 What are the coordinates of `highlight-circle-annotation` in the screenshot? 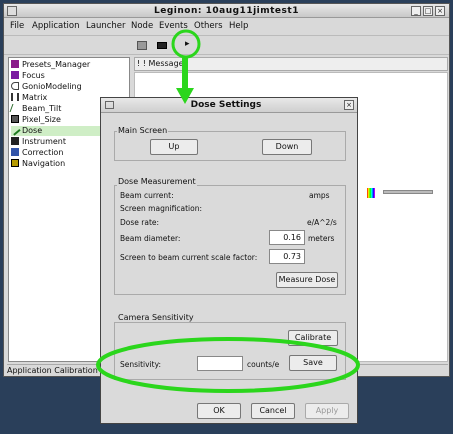 It's located at (186, 44).